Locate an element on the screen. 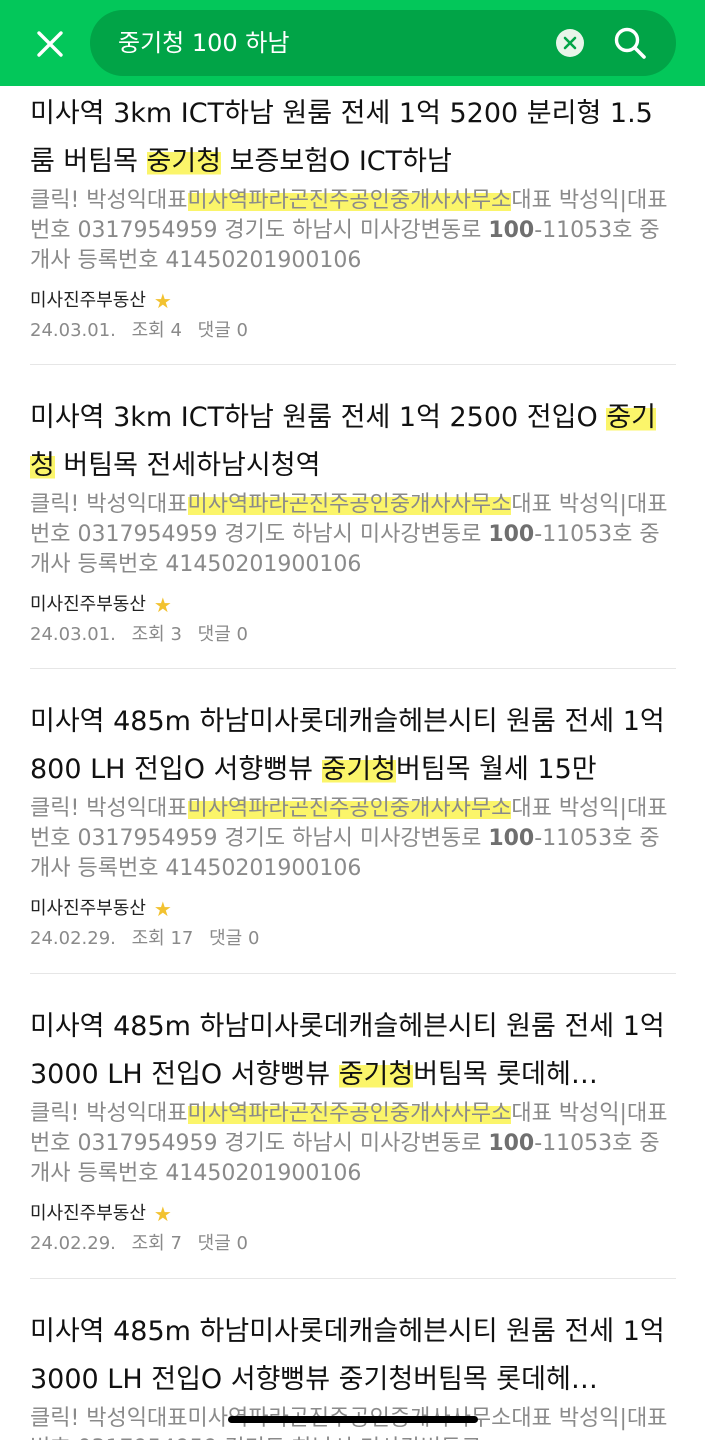 The image size is (705, 1440). result-views: 조회 7 is located at coordinates (156, 1243).